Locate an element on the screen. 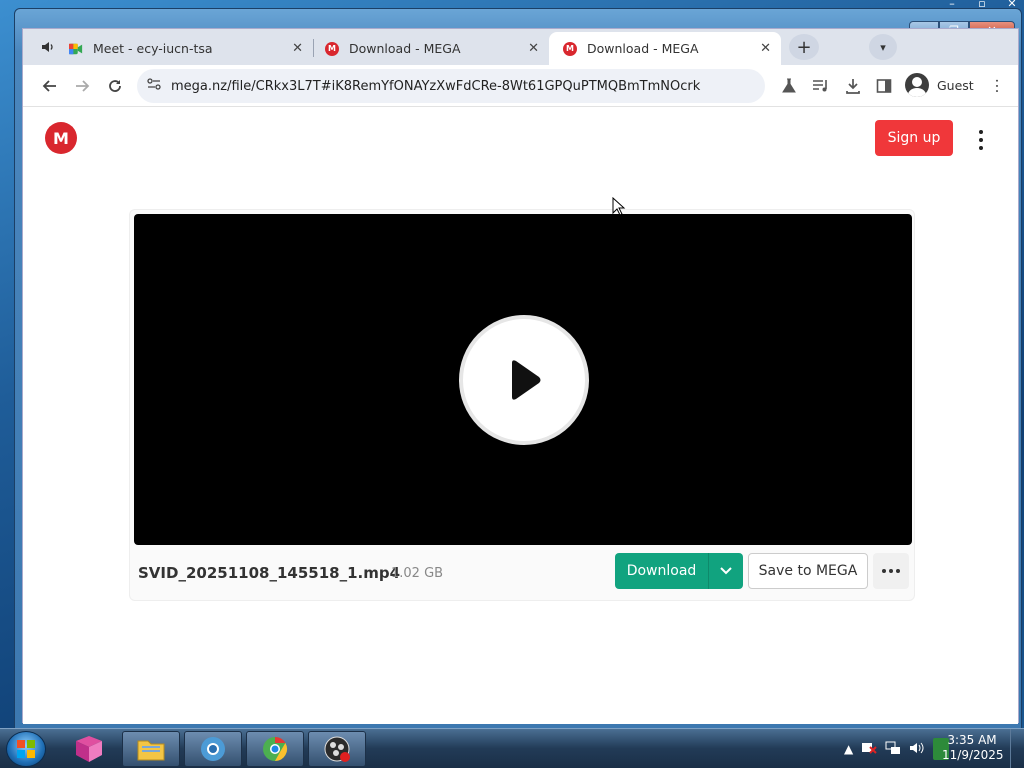 Image resolution: width=1024 pixels, height=768 pixels. browser-toolbar: Guest ⋯ is located at coordinates (520, 86).